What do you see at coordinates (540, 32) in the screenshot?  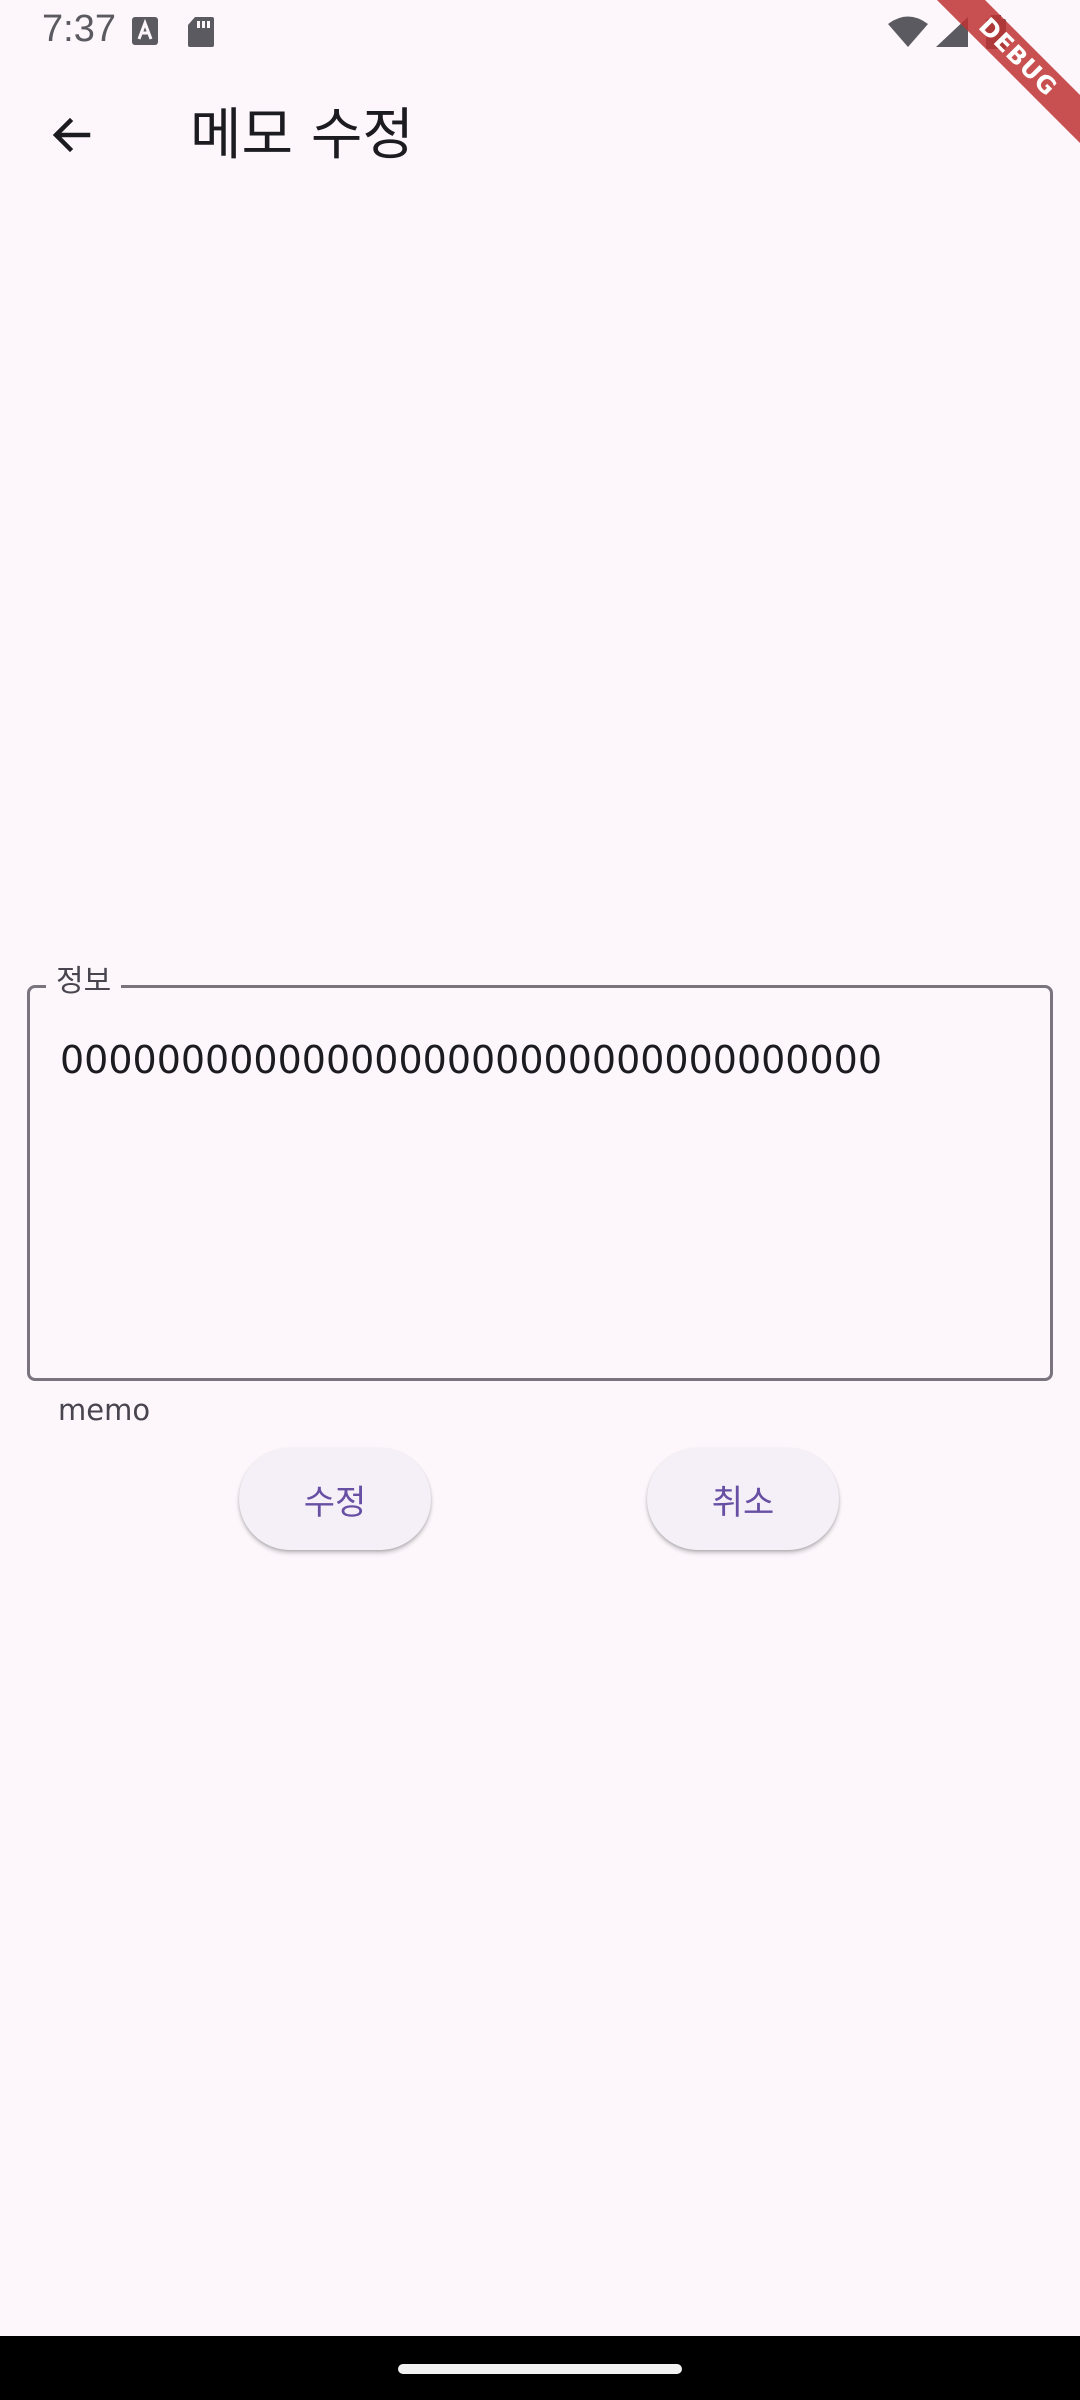 I see `status-bar: 7:37` at bounding box center [540, 32].